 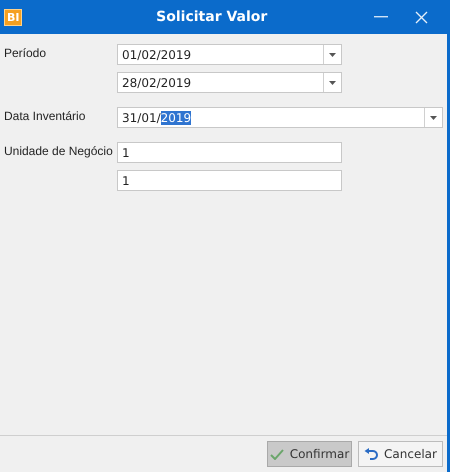 I want to click on window-title: Solicitar Valor, so click(x=211, y=17).